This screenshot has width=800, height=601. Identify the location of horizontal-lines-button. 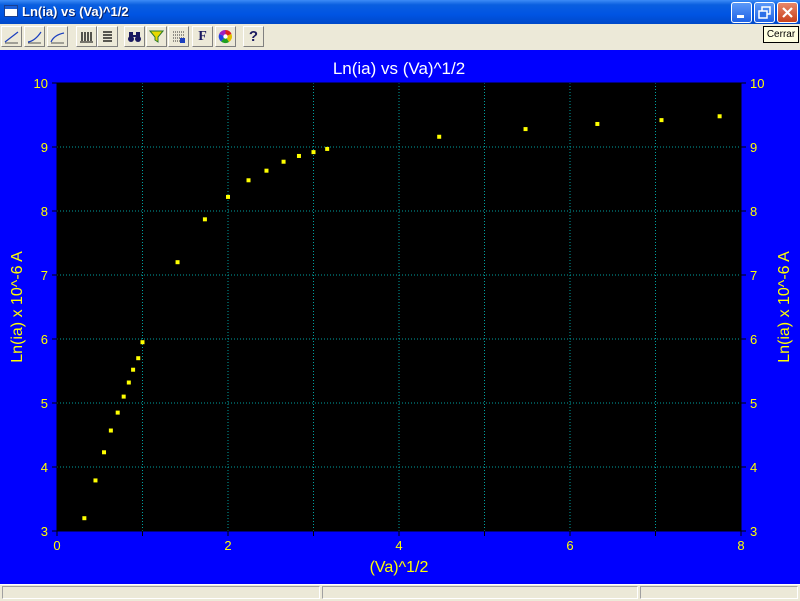
(107, 36).